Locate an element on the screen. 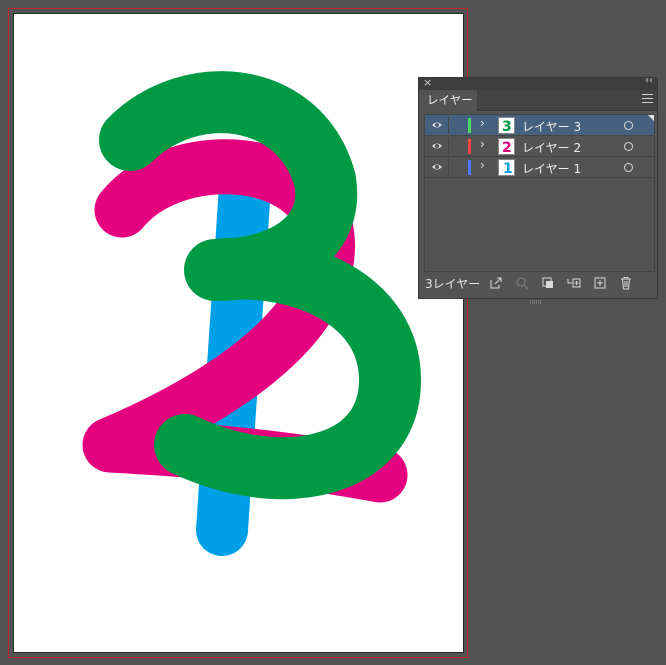 The image size is (666, 665). panel-footer: 3レイヤー is located at coordinates (538, 283).